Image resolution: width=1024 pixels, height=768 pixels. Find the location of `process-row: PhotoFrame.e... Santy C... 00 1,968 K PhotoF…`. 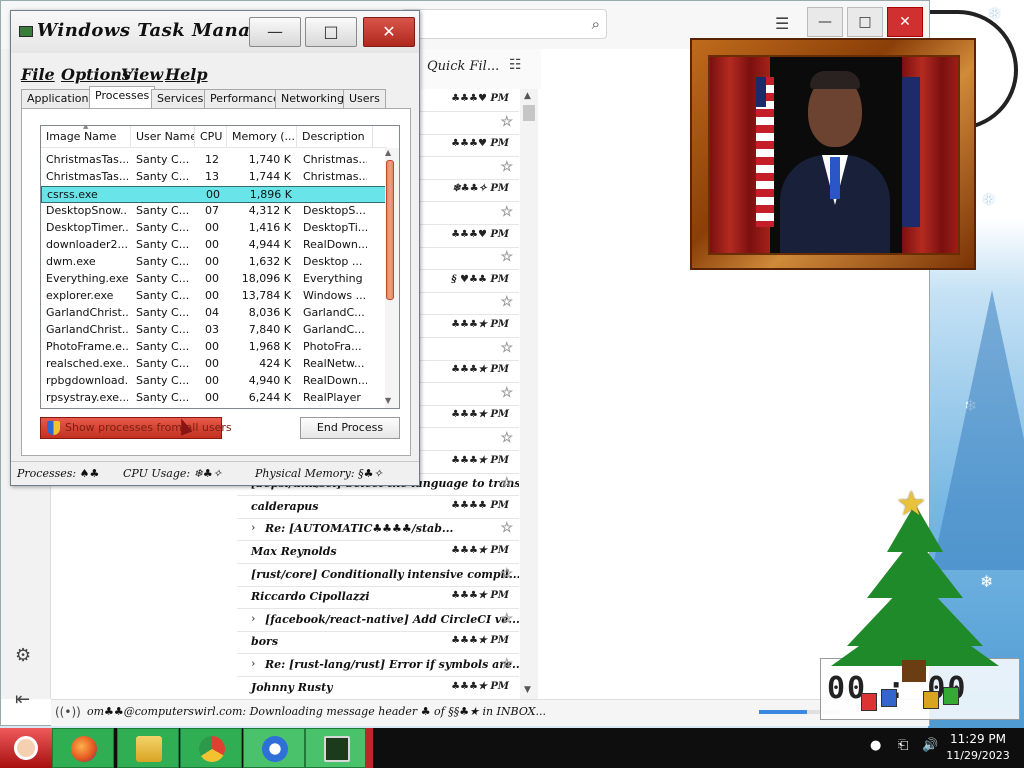

process-row: PhotoFrame.e... Santy C... 00 1,968 K PhotoF… is located at coordinates (214, 347).